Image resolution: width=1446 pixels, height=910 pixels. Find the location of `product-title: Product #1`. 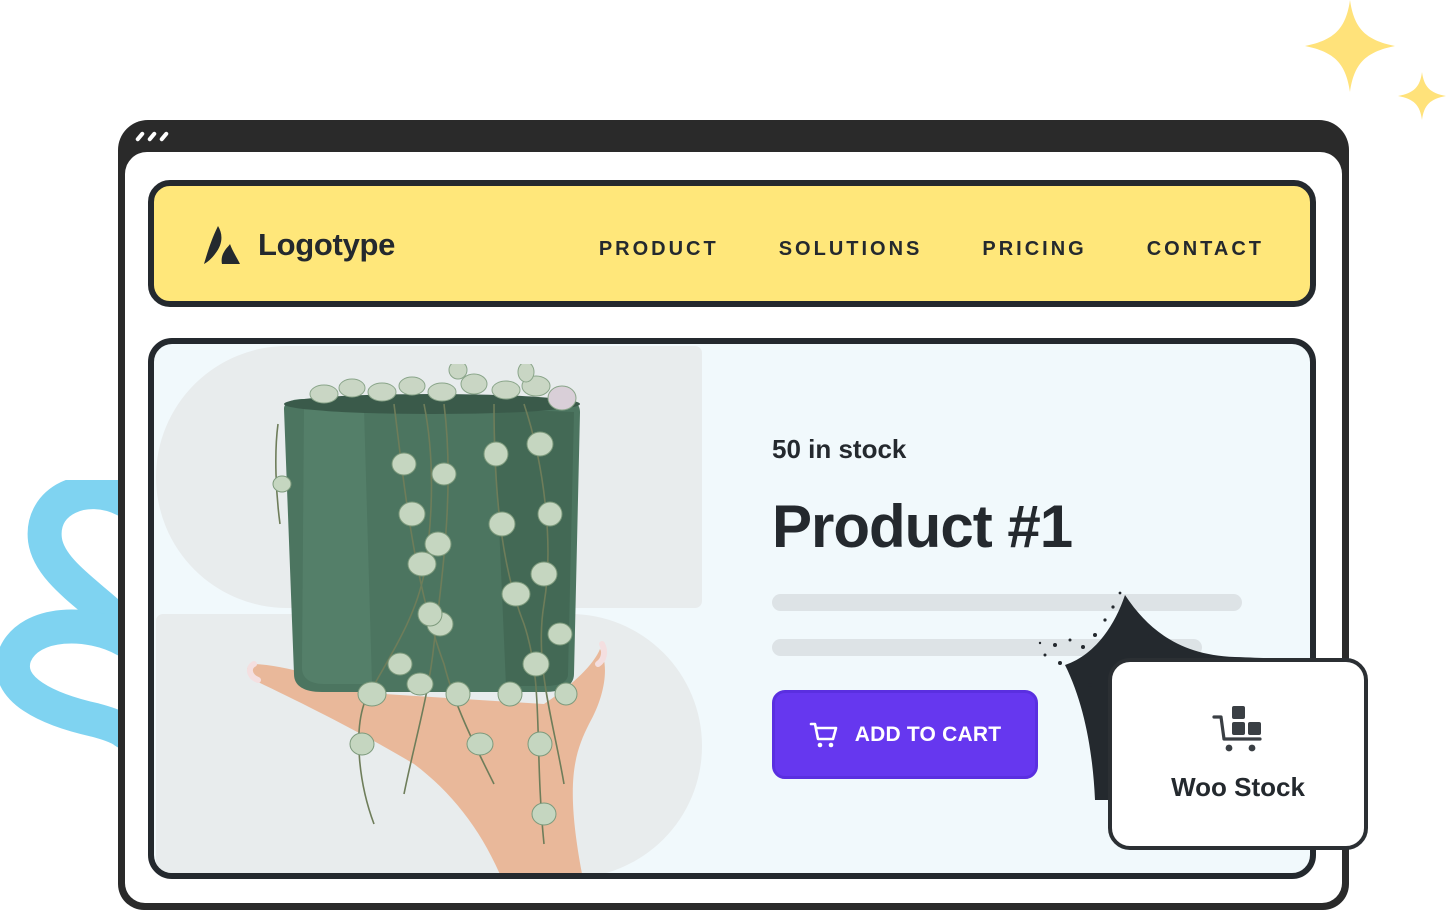

product-title: Product #1 is located at coordinates (922, 526).